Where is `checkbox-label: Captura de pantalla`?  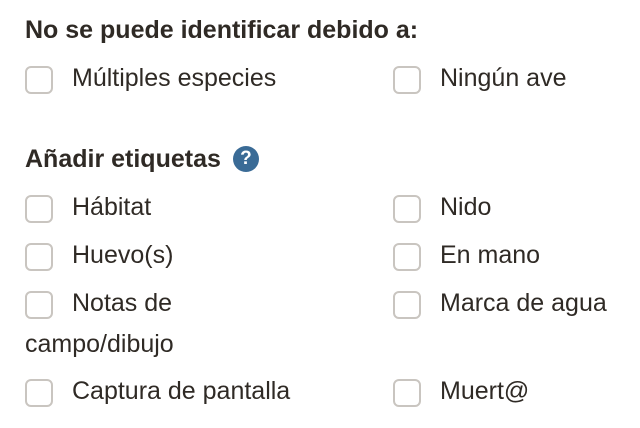 checkbox-label: Captura de pantalla is located at coordinates (181, 391).